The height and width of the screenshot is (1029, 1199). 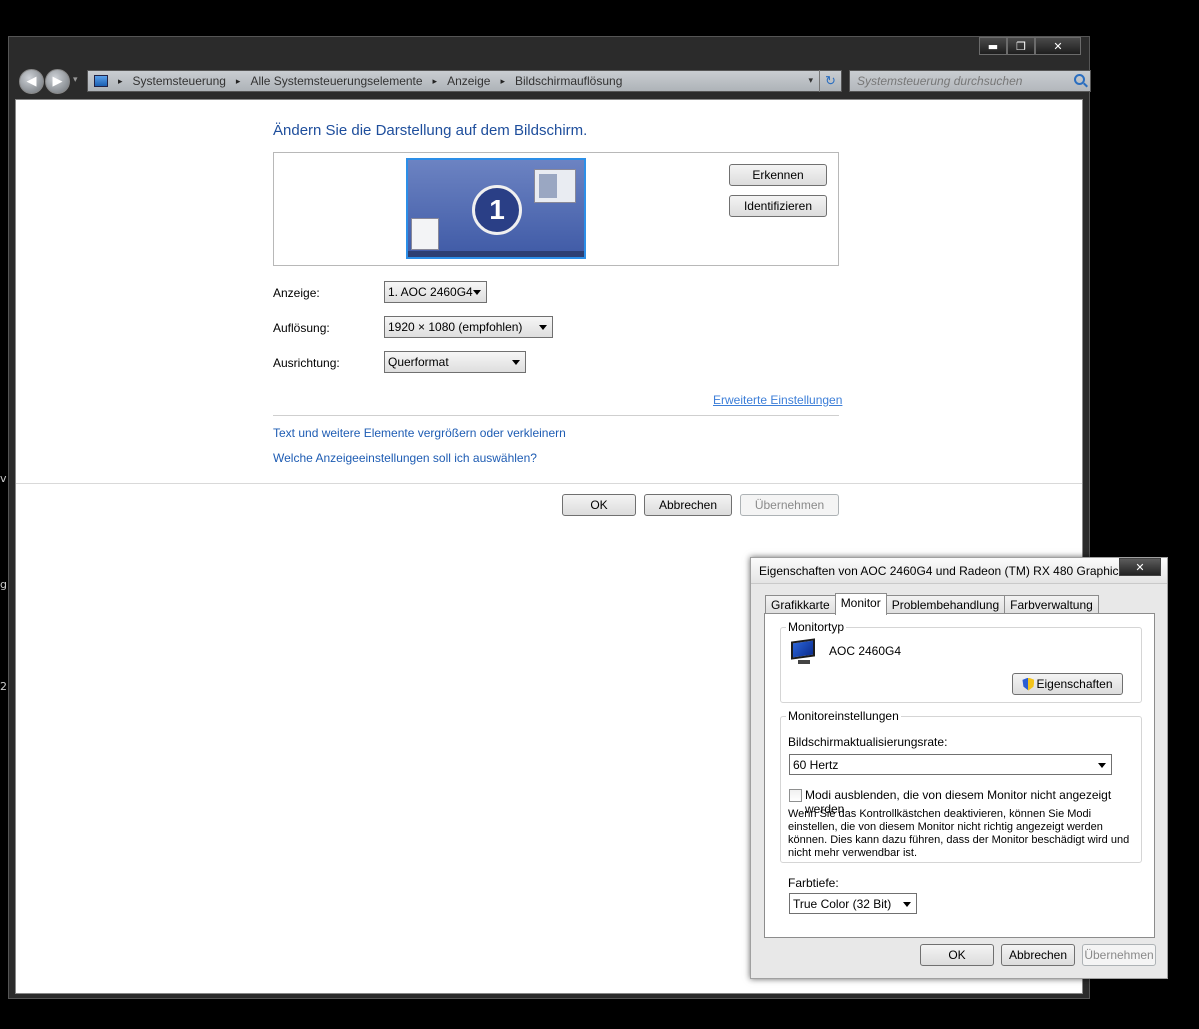 What do you see at coordinates (865, 651) in the screenshot?
I see `monitor-name: AOC 2460G4` at bounding box center [865, 651].